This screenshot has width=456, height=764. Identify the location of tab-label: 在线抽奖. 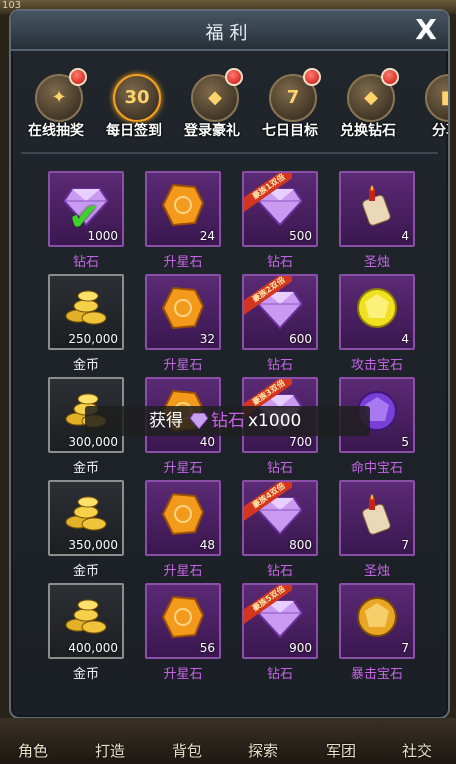
(56, 131).